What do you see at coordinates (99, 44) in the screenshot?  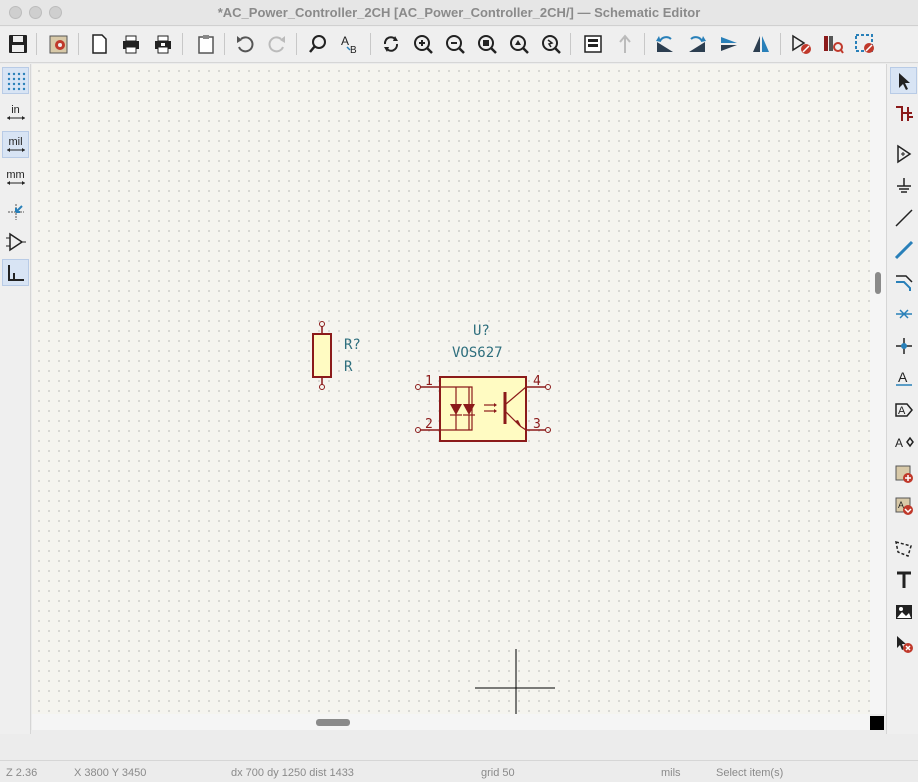 I see `page-settings-icon` at bounding box center [99, 44].